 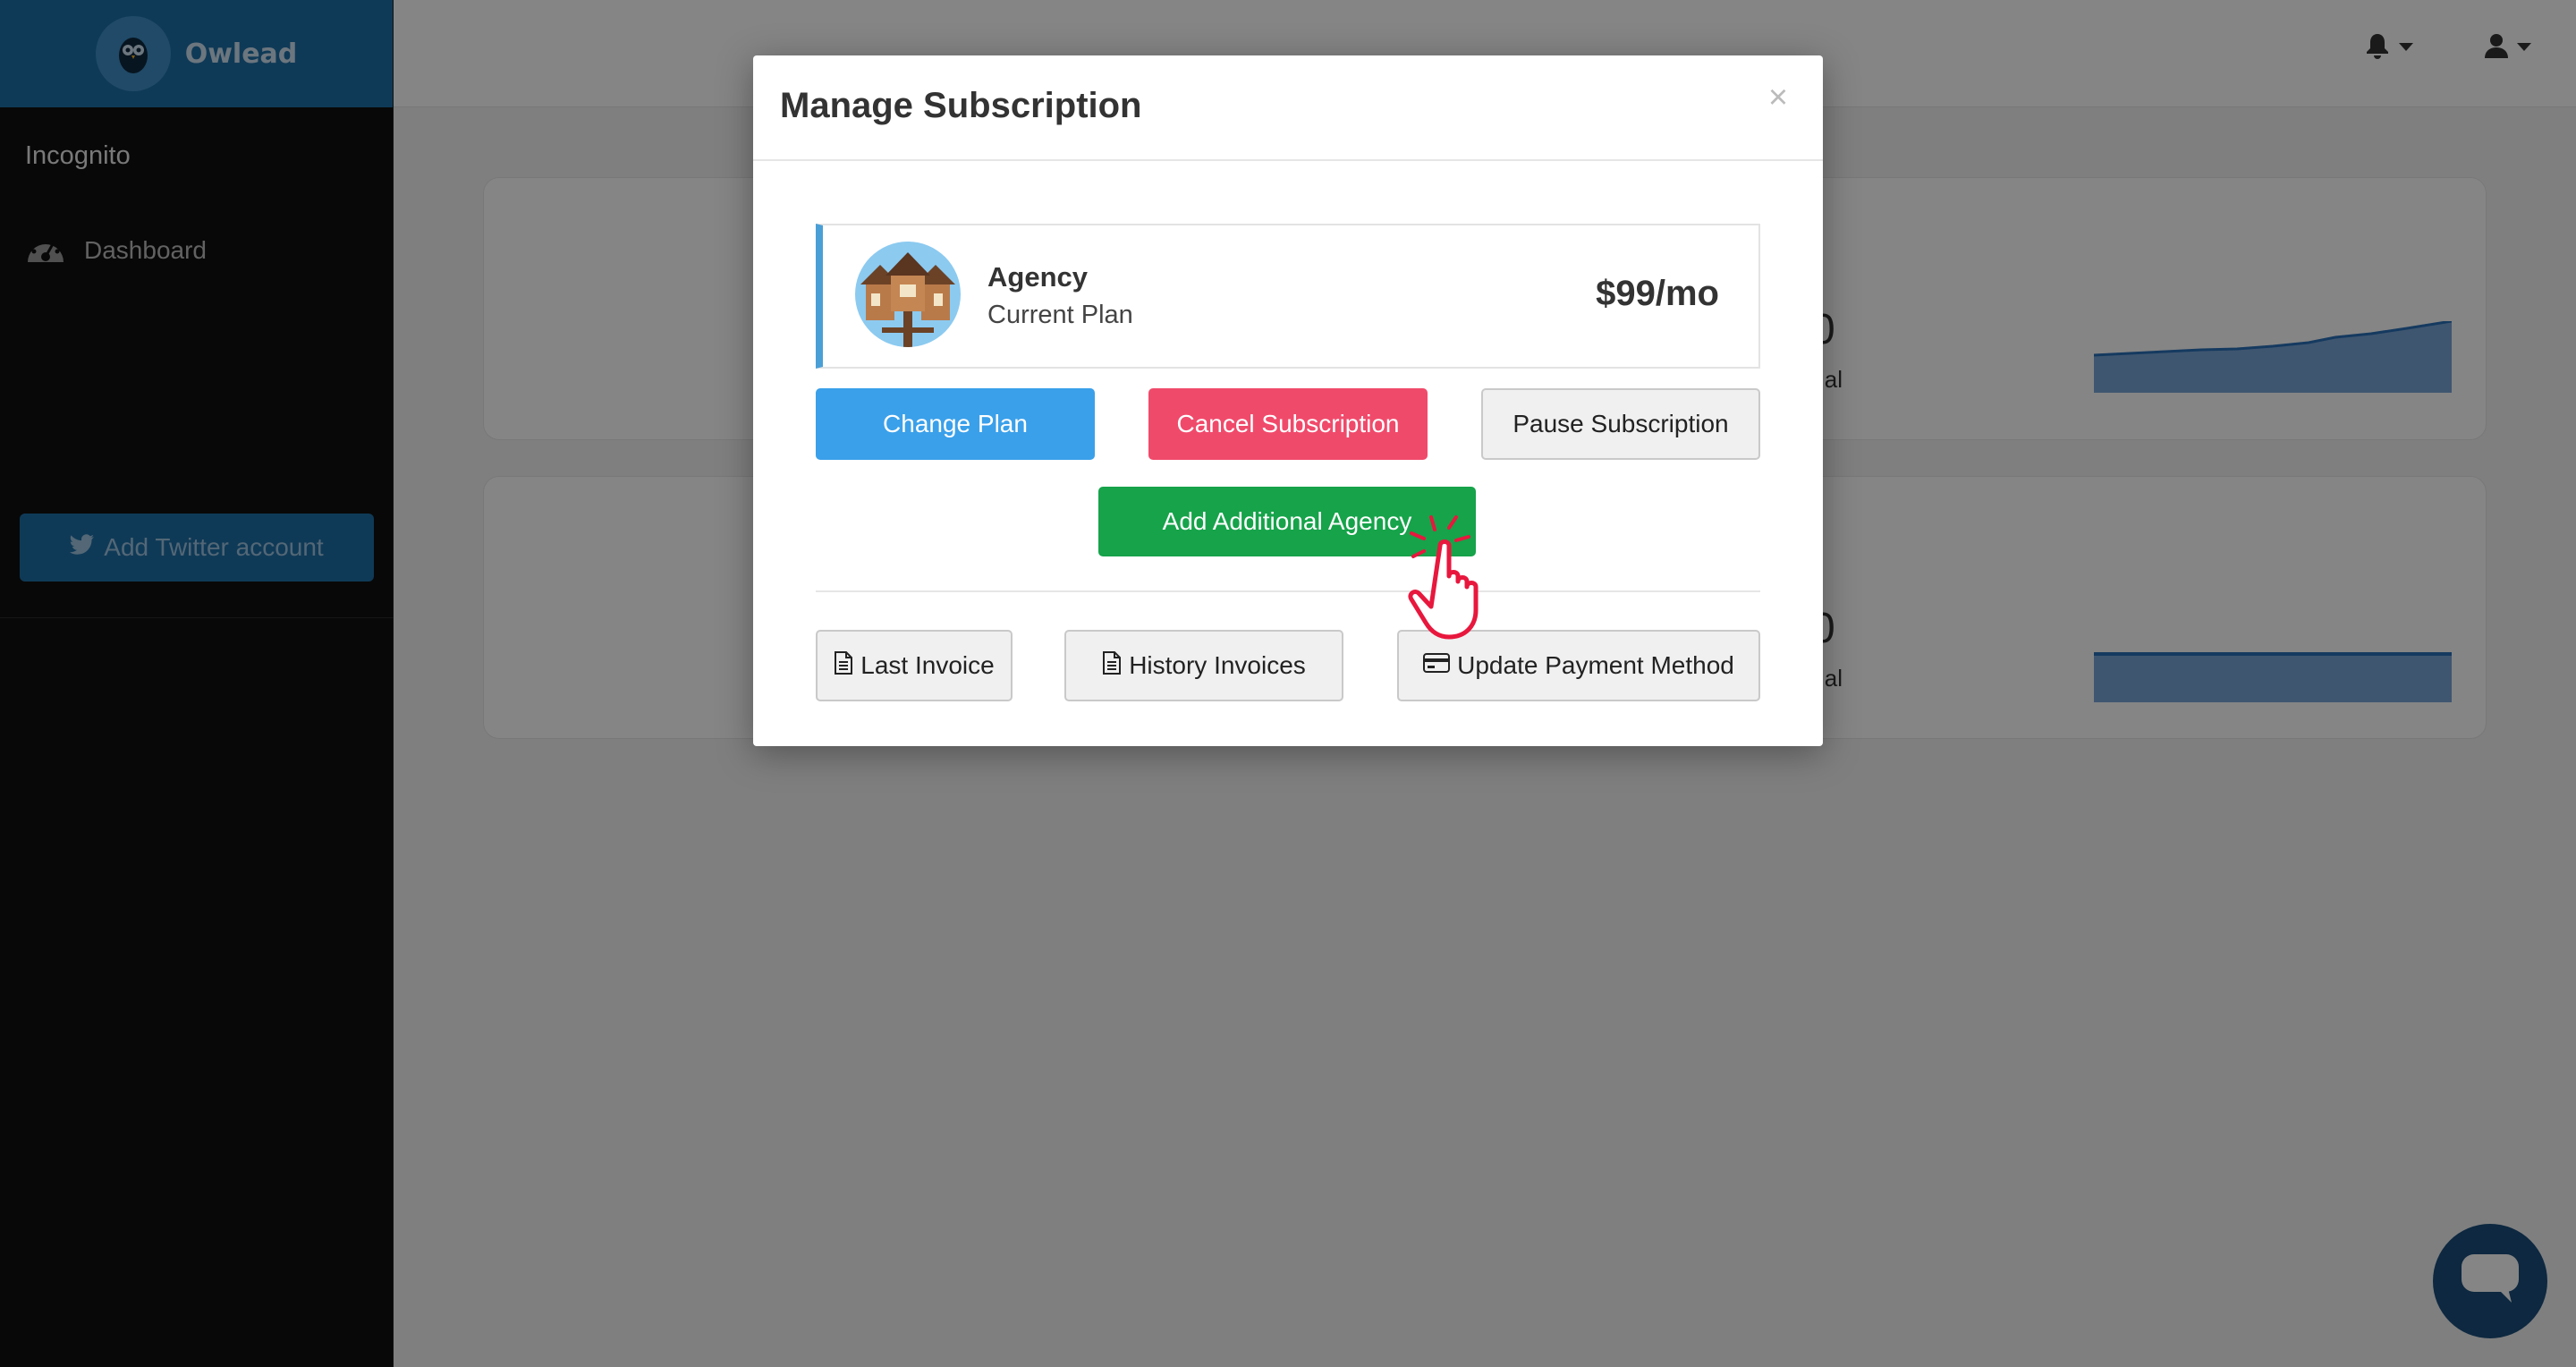 I want to click on pause-subscription-label: Pause Subscription, so click(x=1621, y=423).